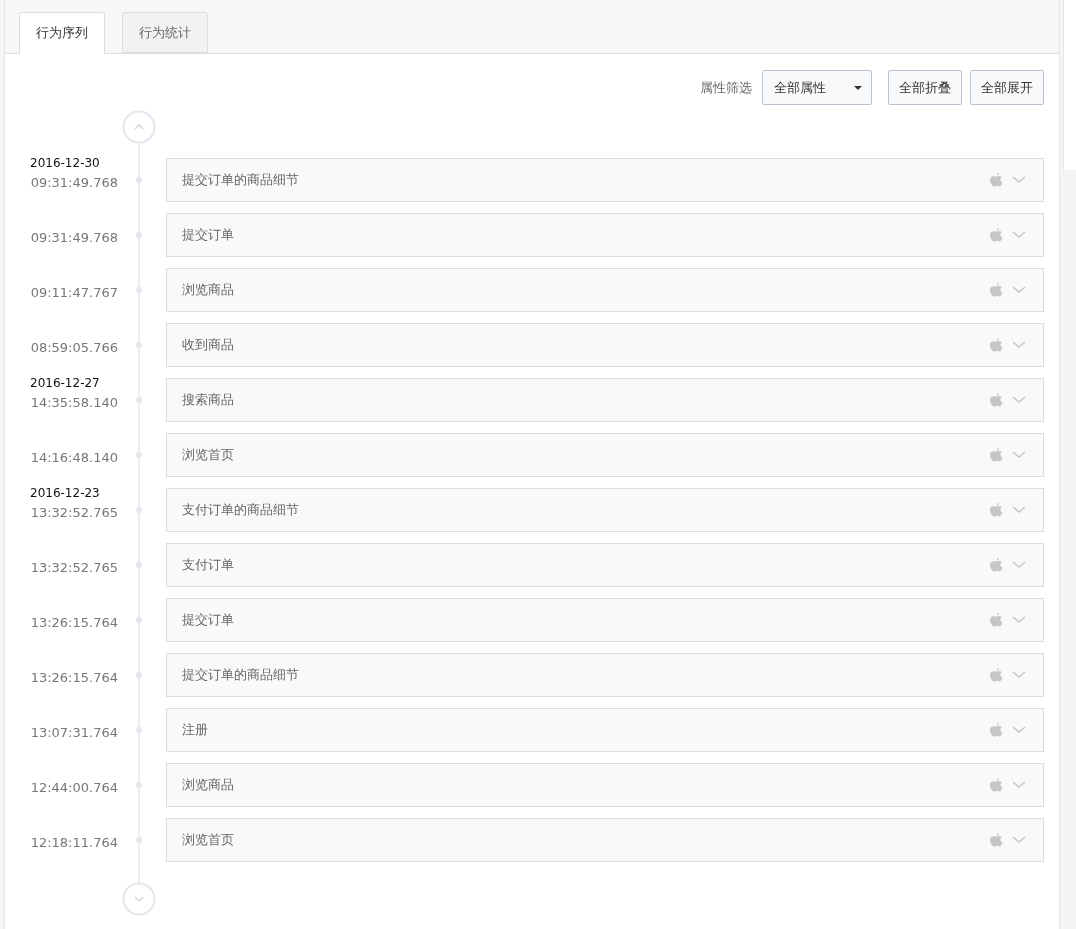 The height and width of the screenshot is (929, 1076). I want to click on date-label: 2016-12-30, so click(65, 163).